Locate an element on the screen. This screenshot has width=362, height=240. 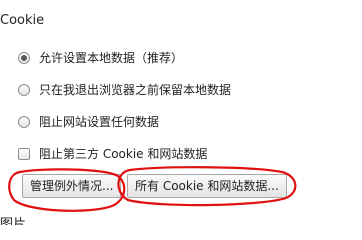
radio-option-keep-until-exit: 只在我退出浏览器之前保留本地数据 is located at coordinates (124, 89).